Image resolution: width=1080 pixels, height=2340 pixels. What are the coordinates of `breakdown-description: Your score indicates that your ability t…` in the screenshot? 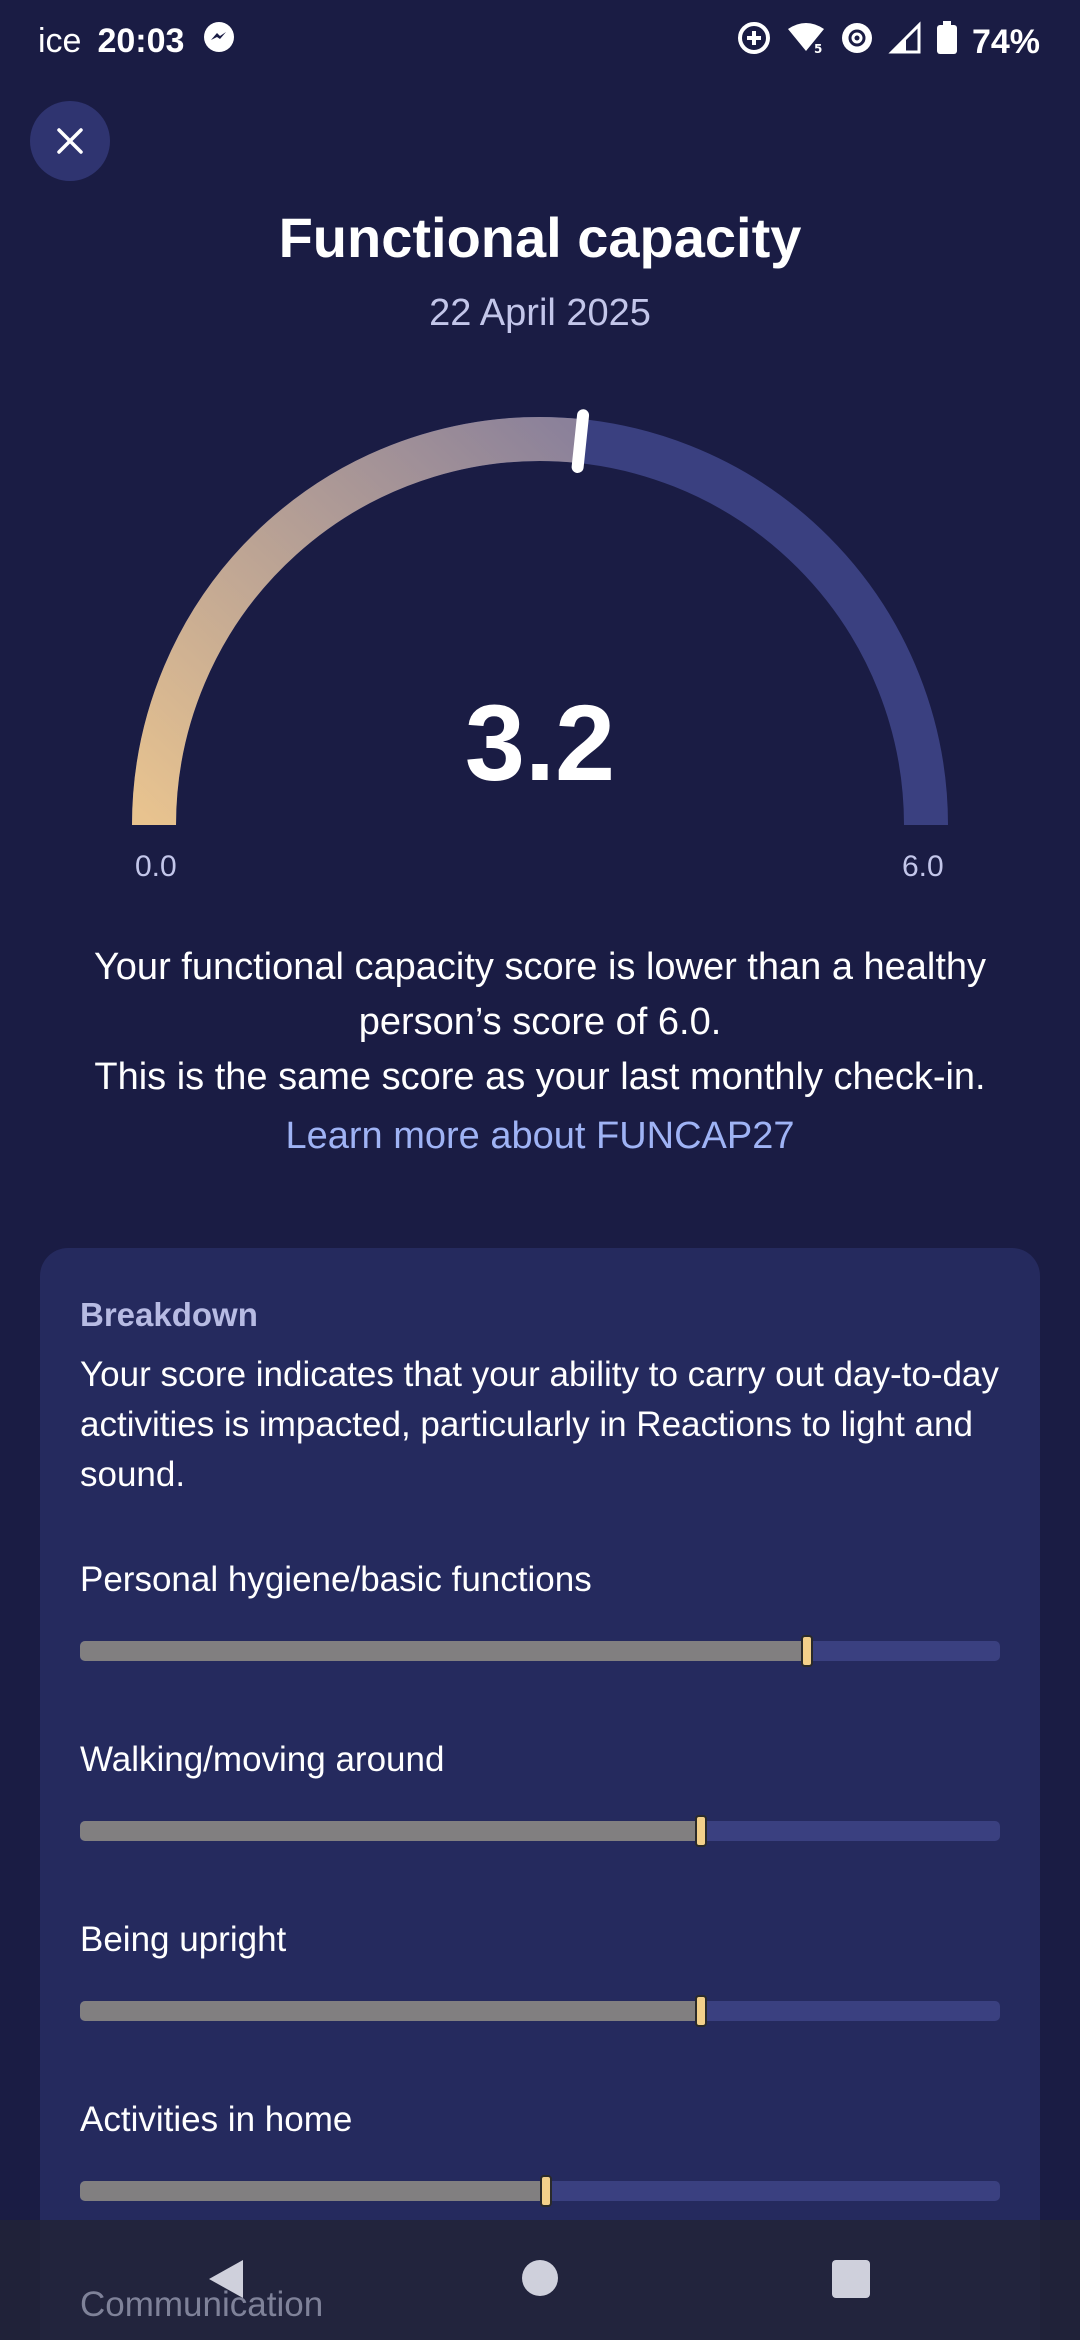 It's located at (539, 1424).